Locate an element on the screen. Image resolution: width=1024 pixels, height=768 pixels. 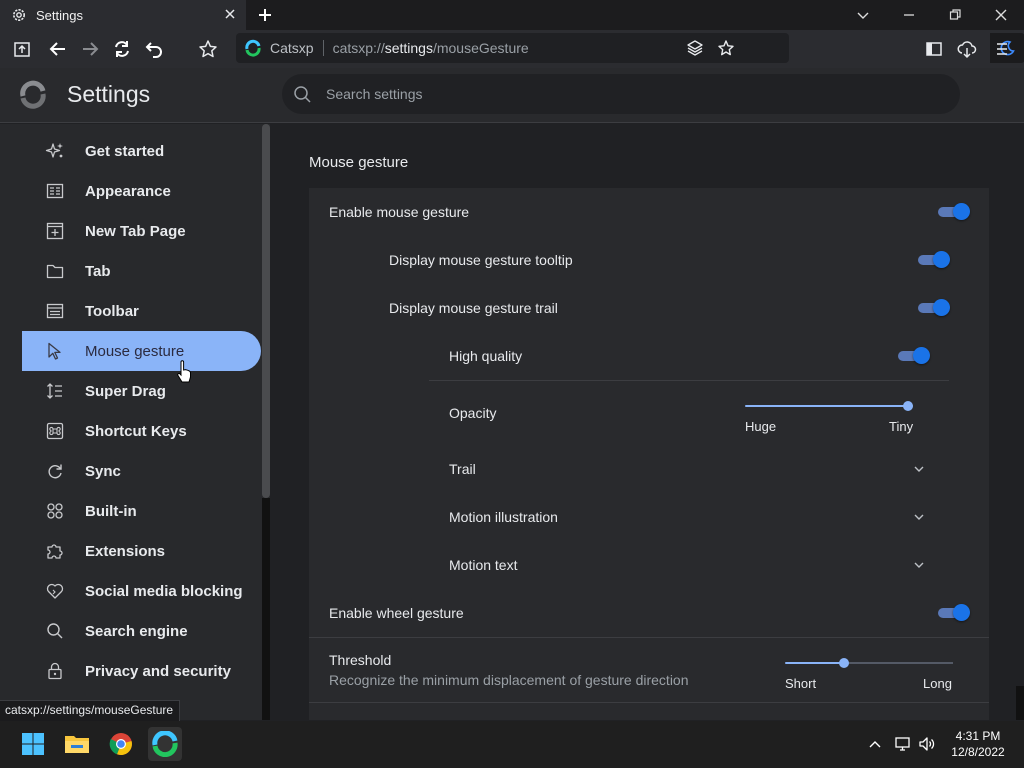
sidebar-item-label: Social media blocking is located at coordinates (164, 591).